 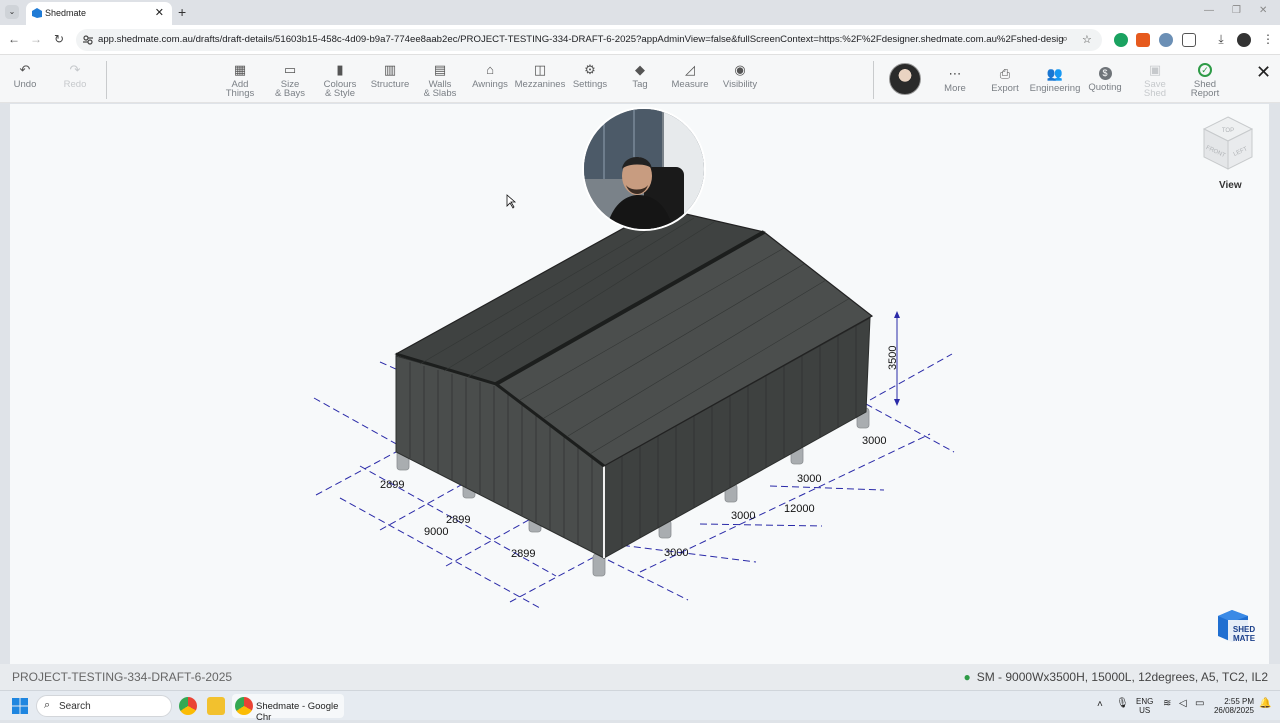 What do you see at coordinates (1236, 10) in the screenshot?
I see `maximize-window-icon: ❐` at bounding box center [1236, 10].